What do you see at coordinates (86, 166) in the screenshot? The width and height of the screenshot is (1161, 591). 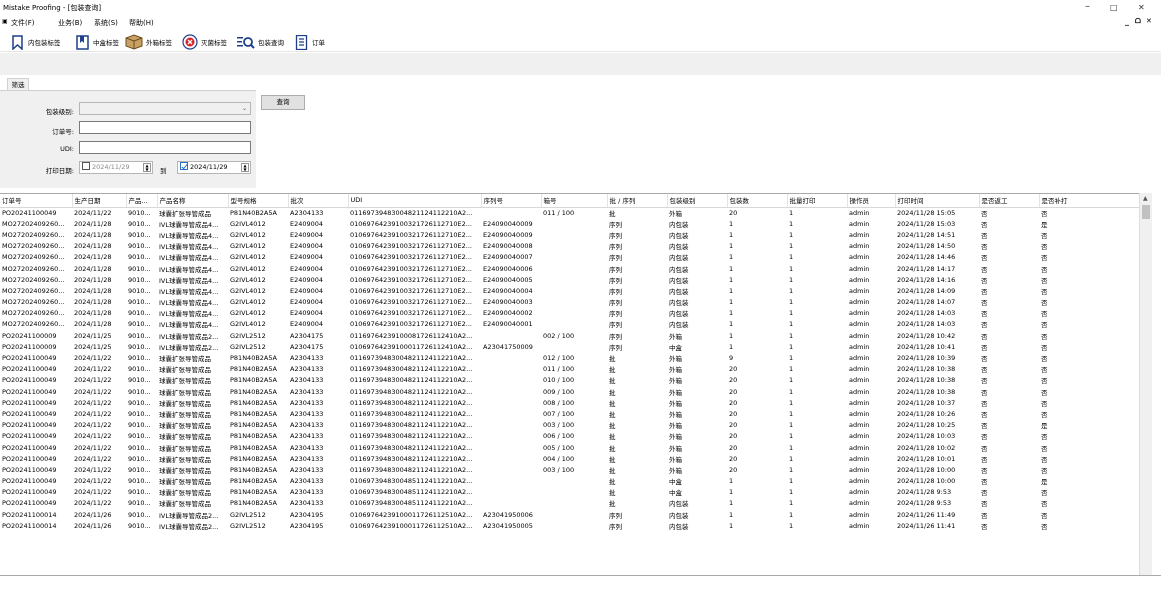 I see `date-from-checkbox` at bounding box center [86, 166].